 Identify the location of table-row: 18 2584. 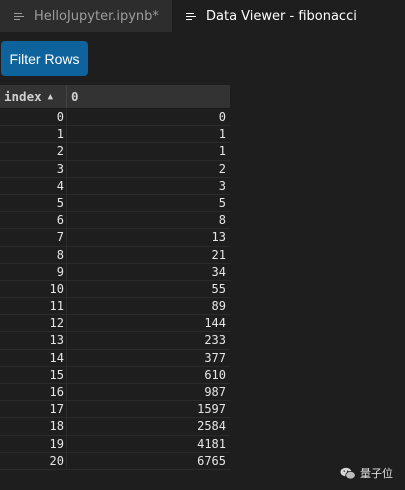
(115, 427).